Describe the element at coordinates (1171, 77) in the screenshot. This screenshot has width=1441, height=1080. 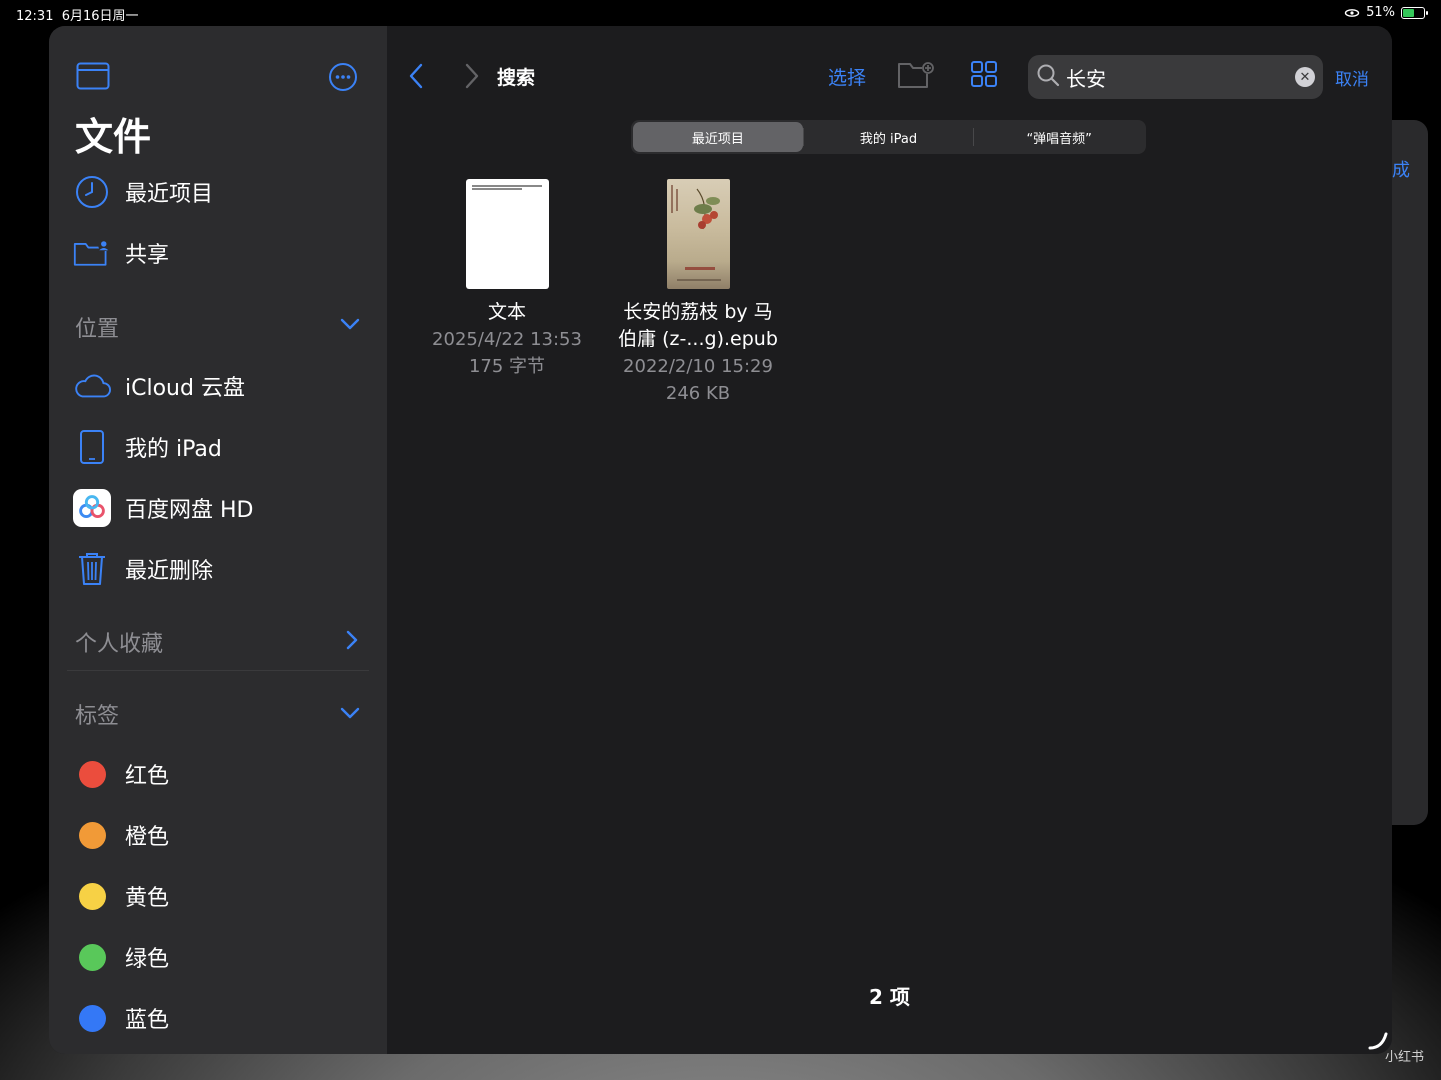
I see `search-input` at that location.